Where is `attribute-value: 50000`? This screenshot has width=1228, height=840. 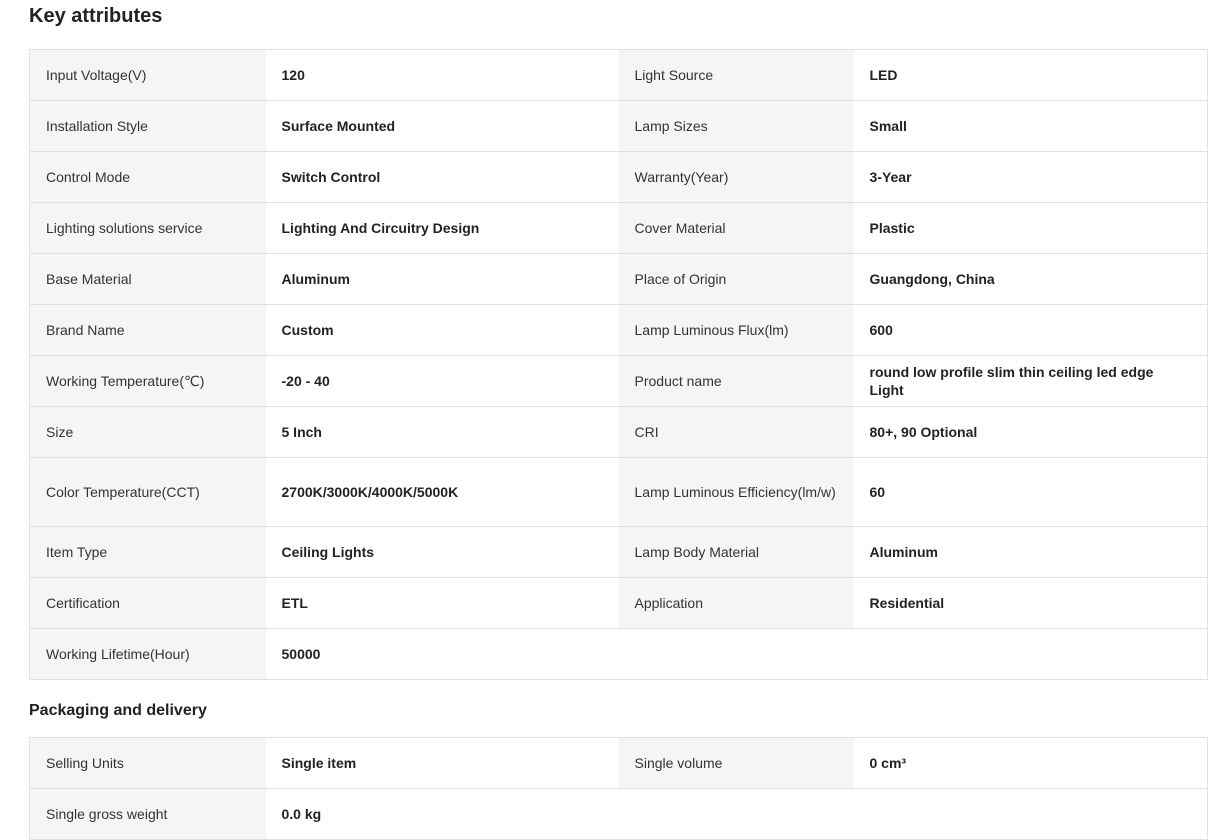 attribute-value: 50000 is located at coordinates (442, 654).